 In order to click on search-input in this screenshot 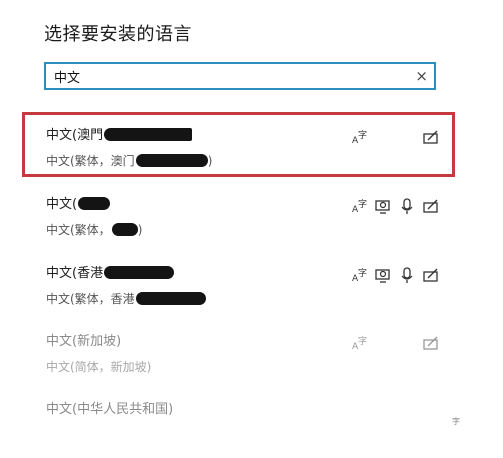, I will do `click(230, 76)`.